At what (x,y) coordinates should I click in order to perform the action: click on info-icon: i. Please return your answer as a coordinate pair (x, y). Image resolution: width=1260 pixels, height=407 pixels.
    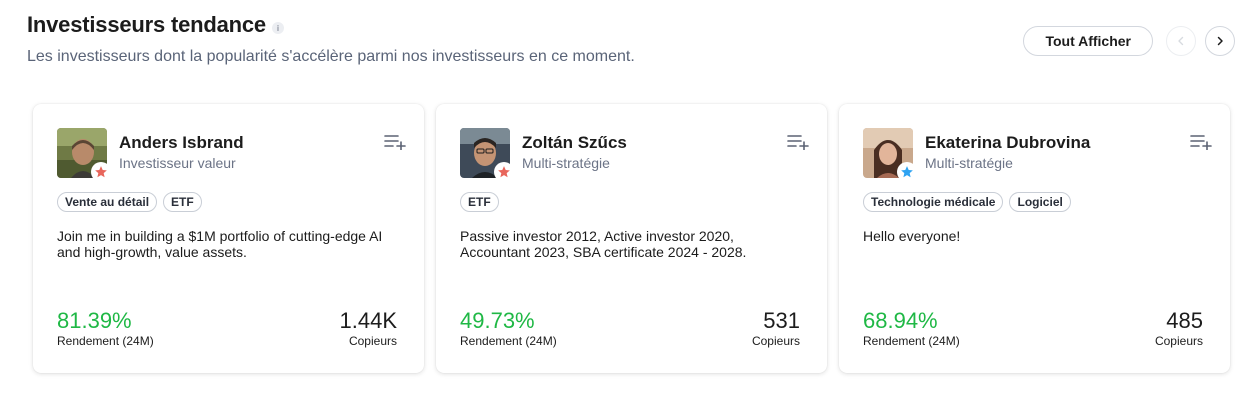
    Looking at the image, I should click on (277, 28).